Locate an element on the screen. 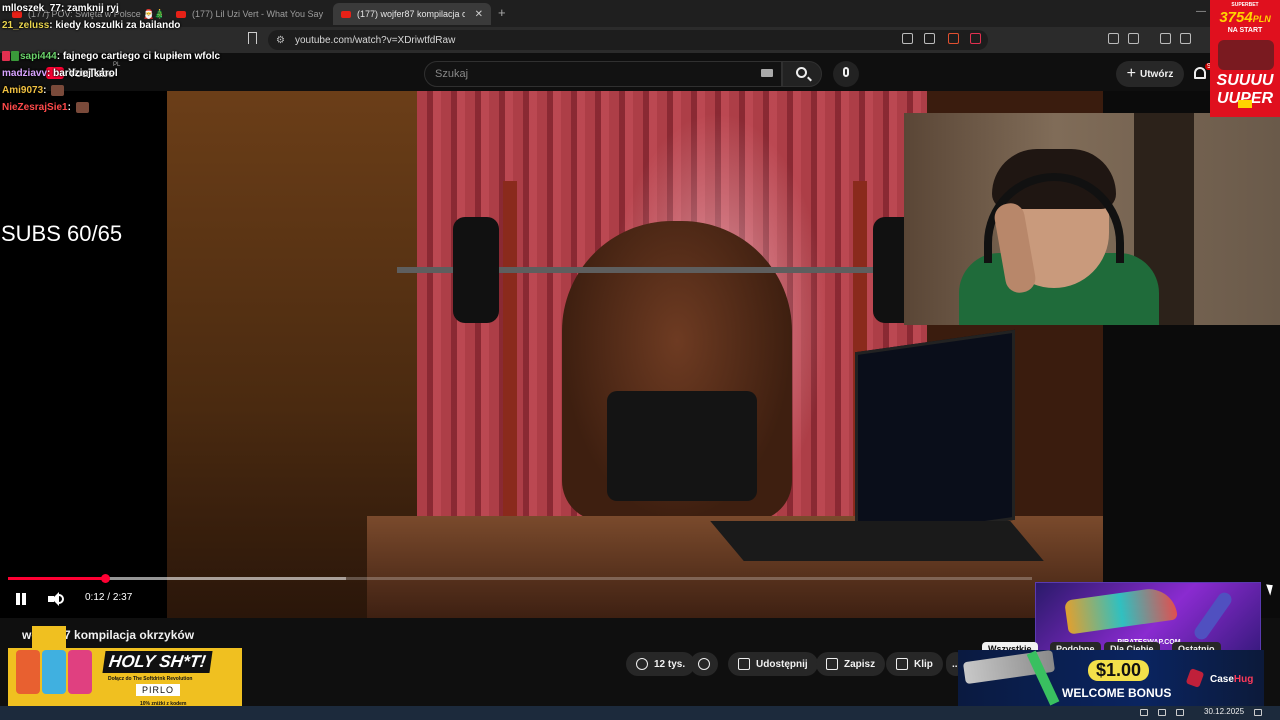 This screenshot has height=720, width=1280. clip-button: Klip is located at coordinates (914, 664).